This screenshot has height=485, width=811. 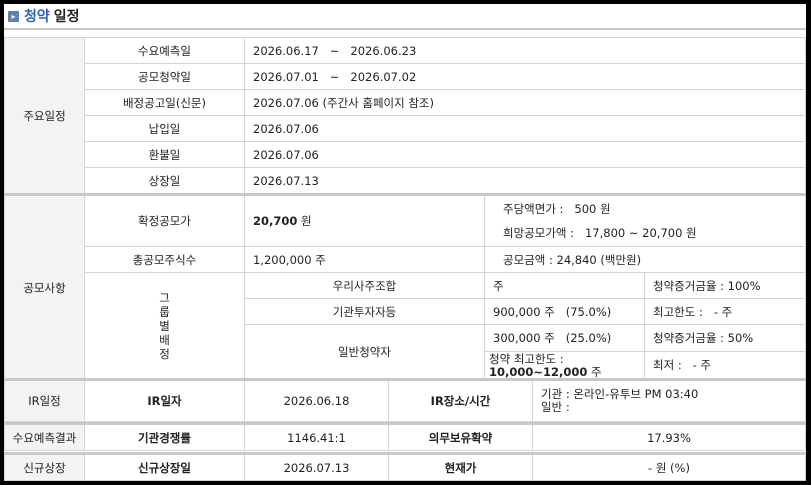 I want to click on lockup-label: 의무보유확약, so click(x=460, y=436).